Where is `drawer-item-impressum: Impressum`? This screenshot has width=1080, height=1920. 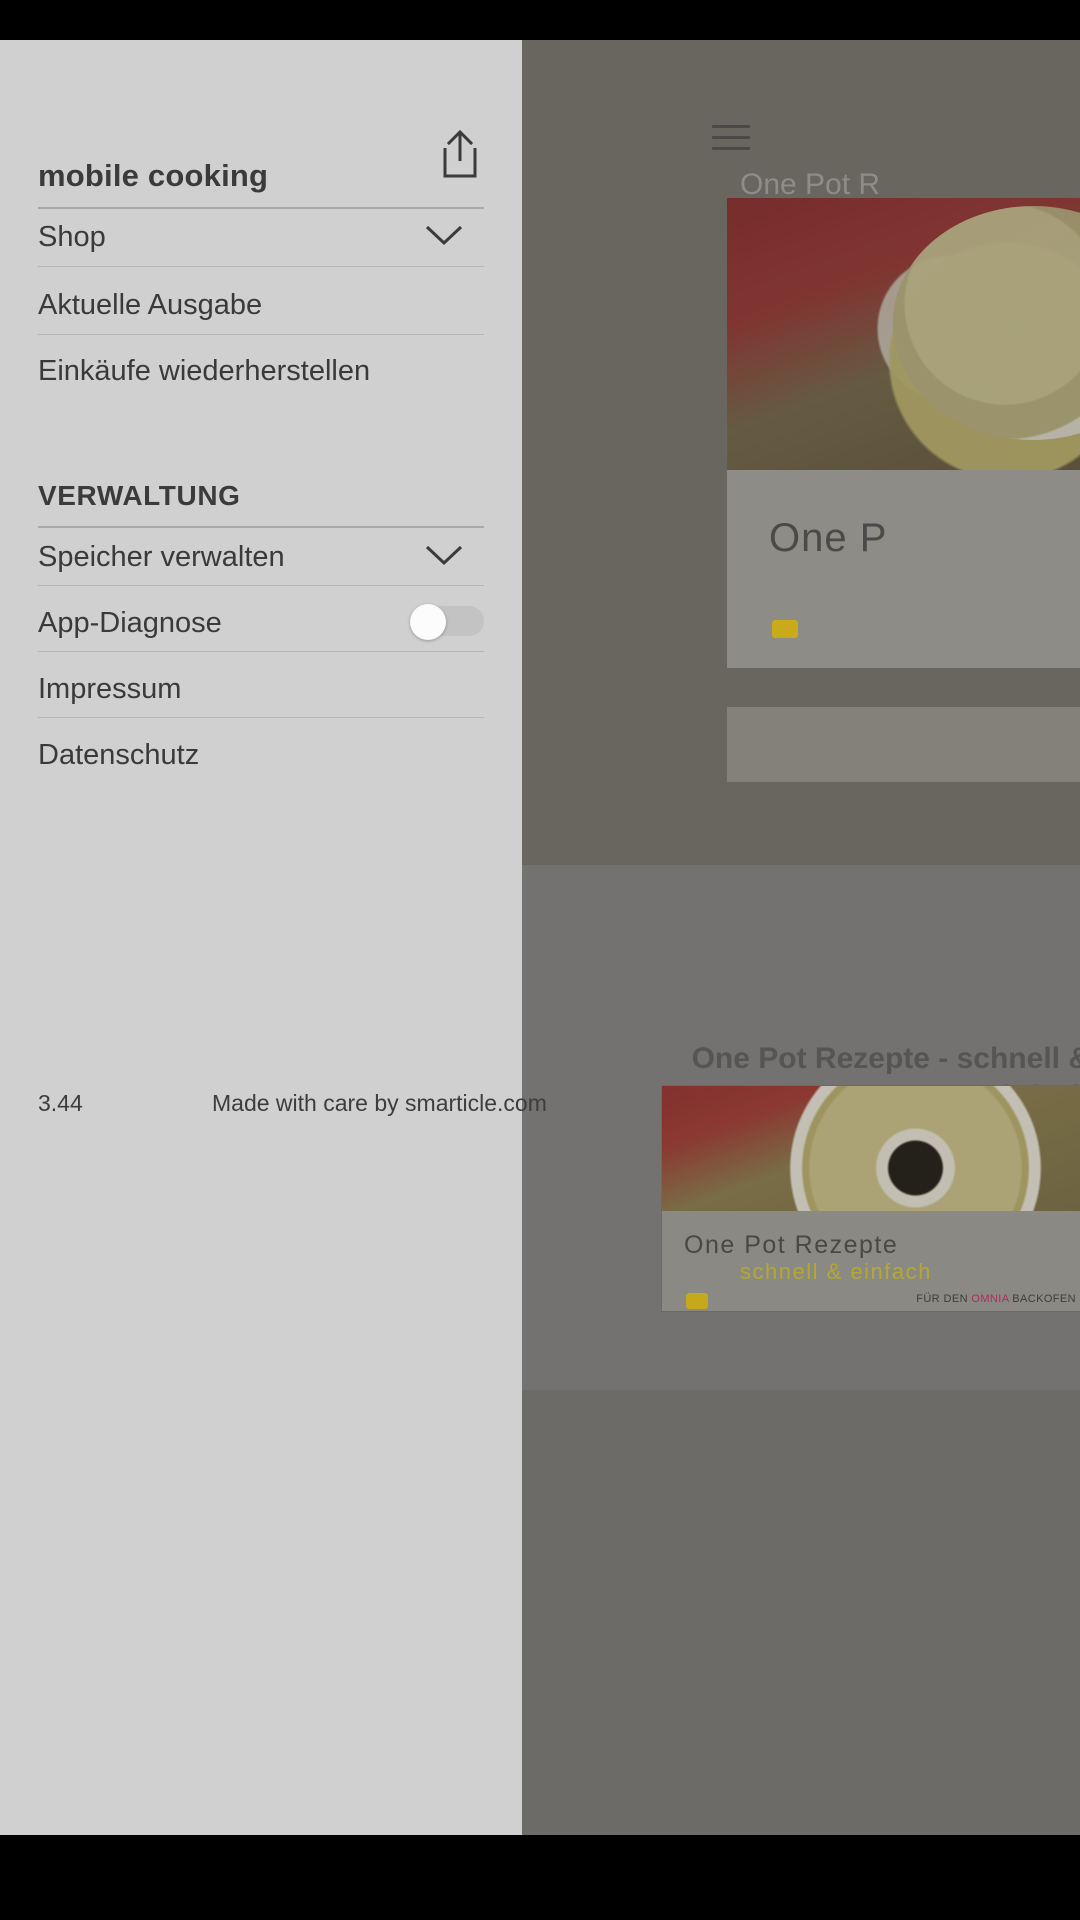
drawer-item-impressum: Impressum is located at coordinates (261, 699).